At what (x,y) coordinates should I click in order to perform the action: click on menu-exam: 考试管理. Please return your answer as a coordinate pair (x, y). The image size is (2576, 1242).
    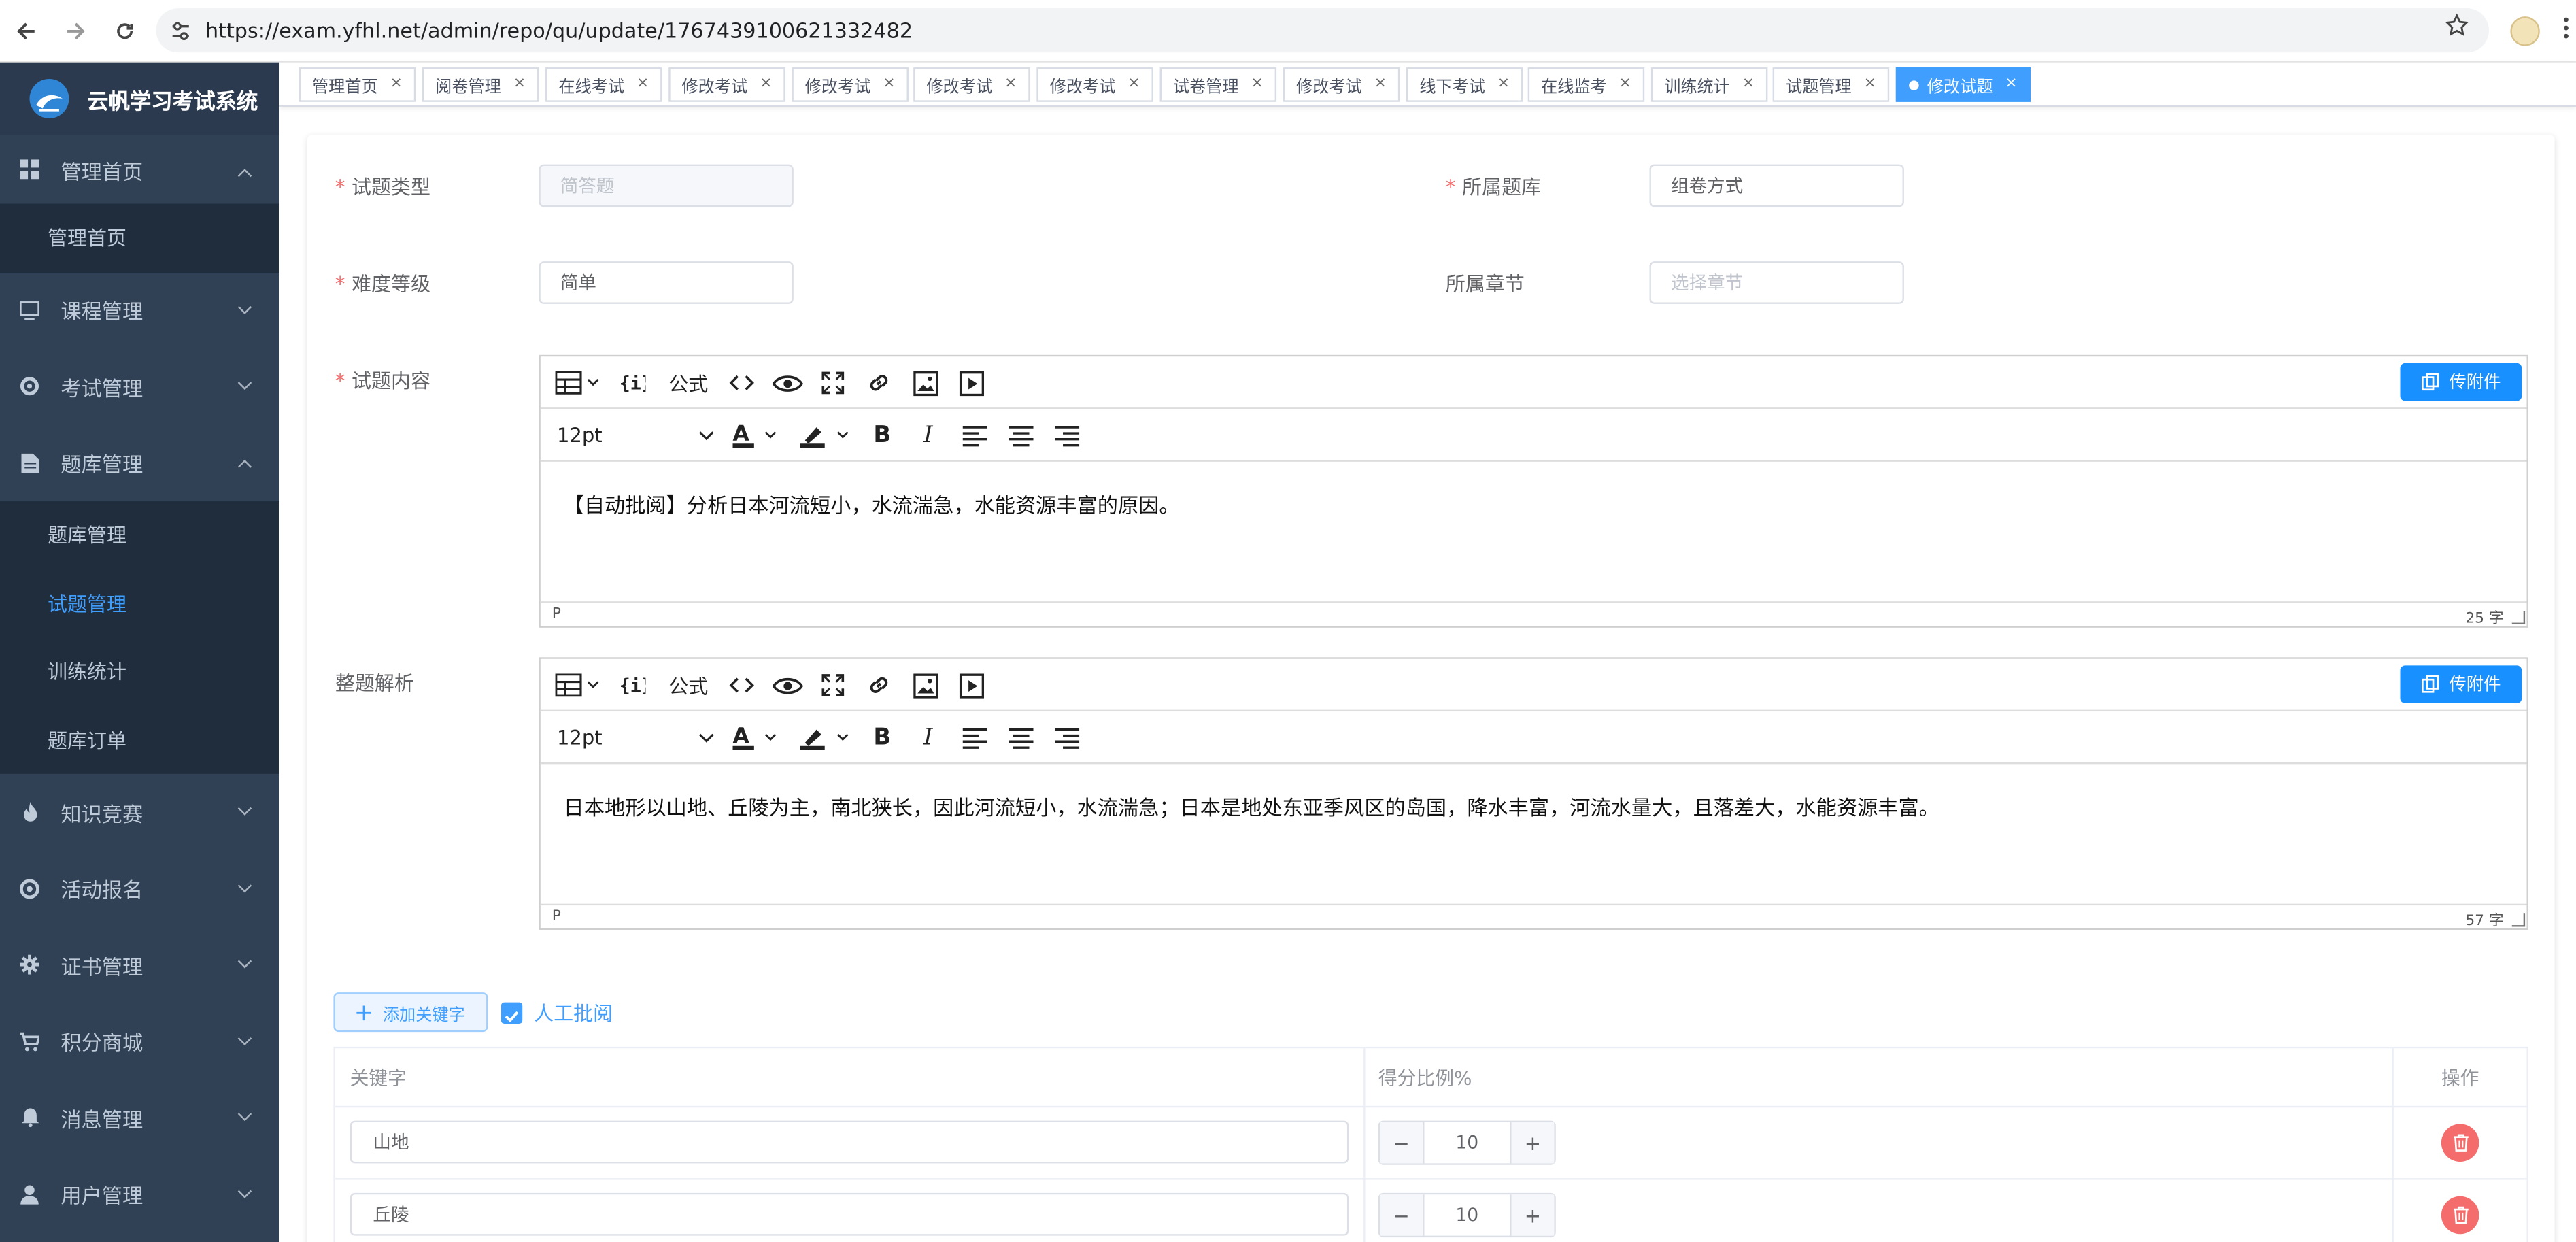
    Looking at the image, I should click on (139, 386).